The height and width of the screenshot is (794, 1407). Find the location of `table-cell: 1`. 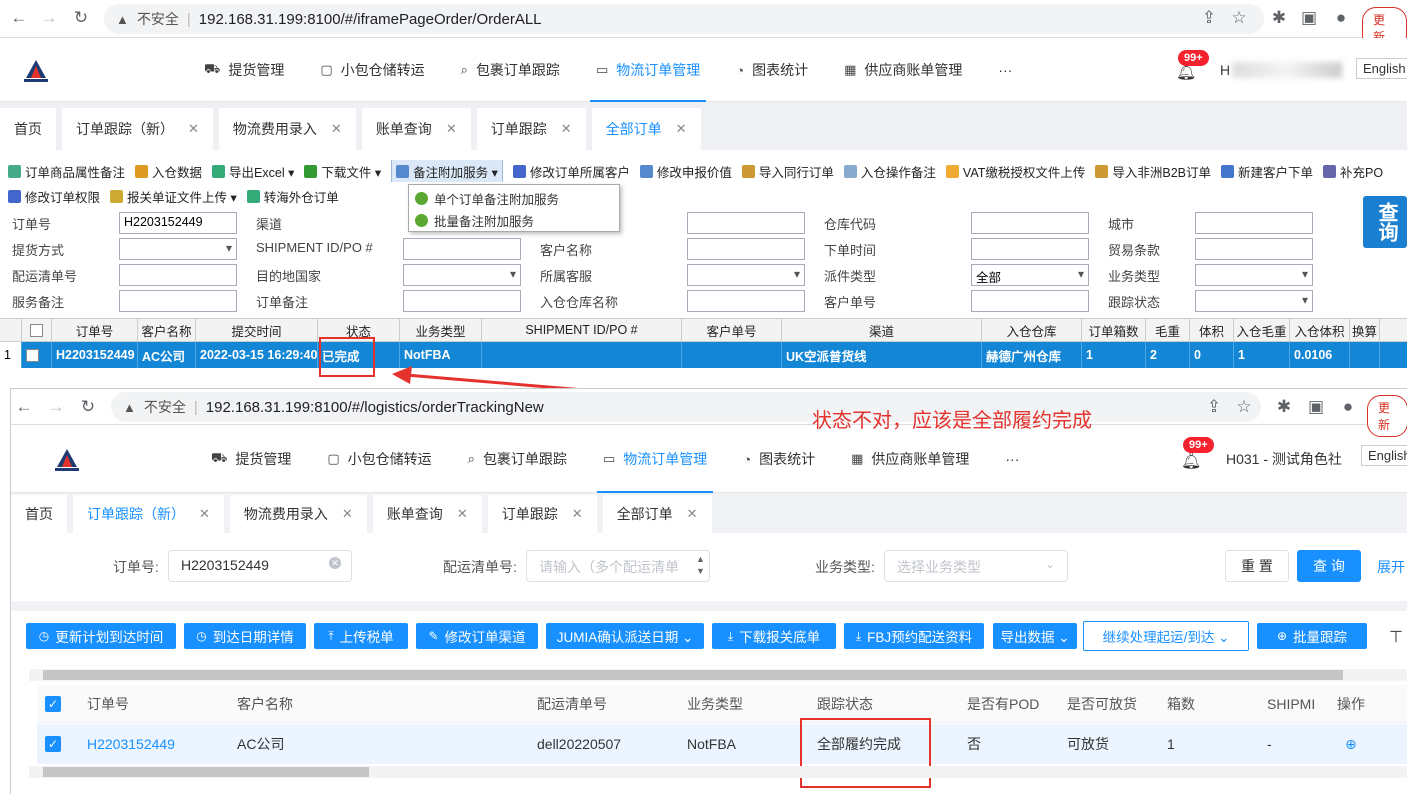

table-cell: 1 is located at coordinates (1171, 744).